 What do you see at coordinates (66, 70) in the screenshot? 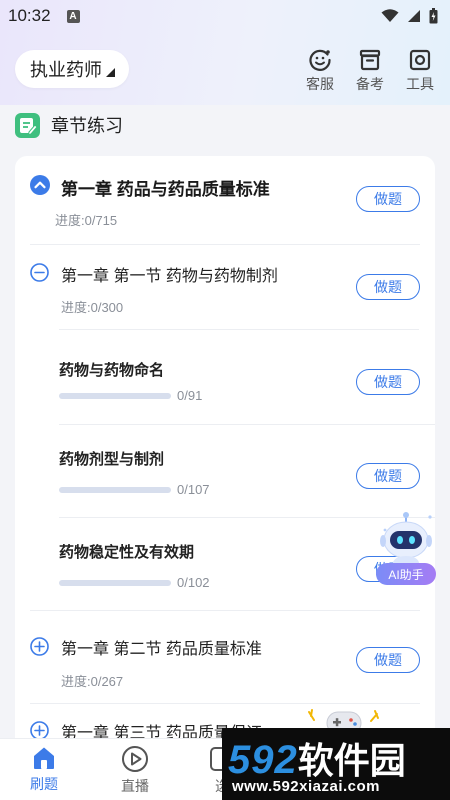
I see `job-select-label: 执业药师` at bounding box center [66, 70].